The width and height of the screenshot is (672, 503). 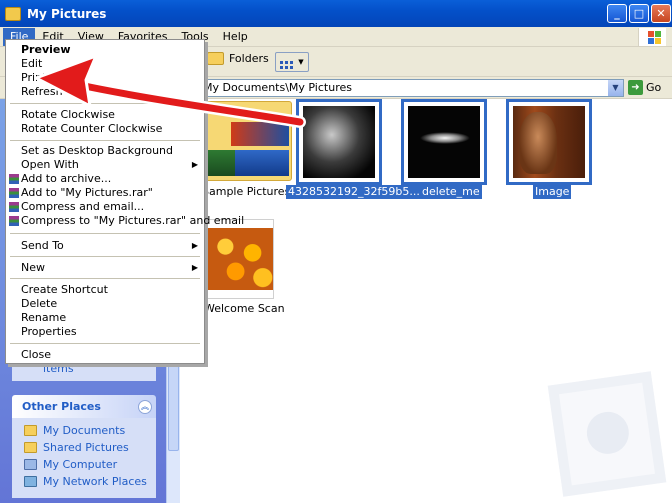 I want to click on menu-item-compress-to-rar-and-email: Compress to "My Pictures.rar" and email, so click(x=126, y=221).